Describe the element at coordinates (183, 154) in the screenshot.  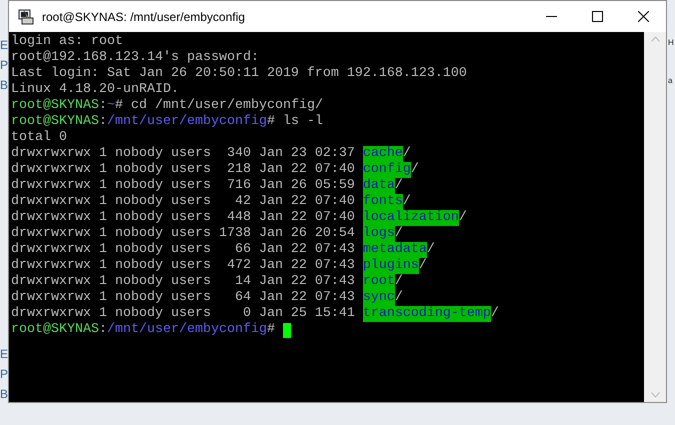
I see `terminal-text: drwxrwxrwx 1 nobody users 340 Jan 23 02:37` at that location.